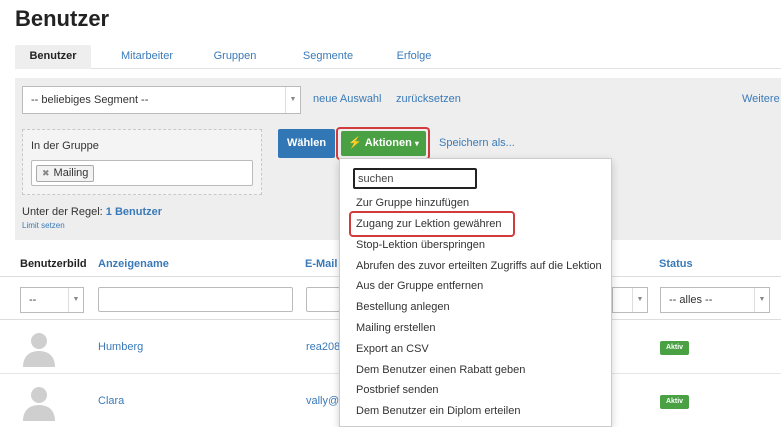  Describe the element at coordinates (347, 99) in the screenshot. I see `new-selection-link: neue Auswahl` at that location.